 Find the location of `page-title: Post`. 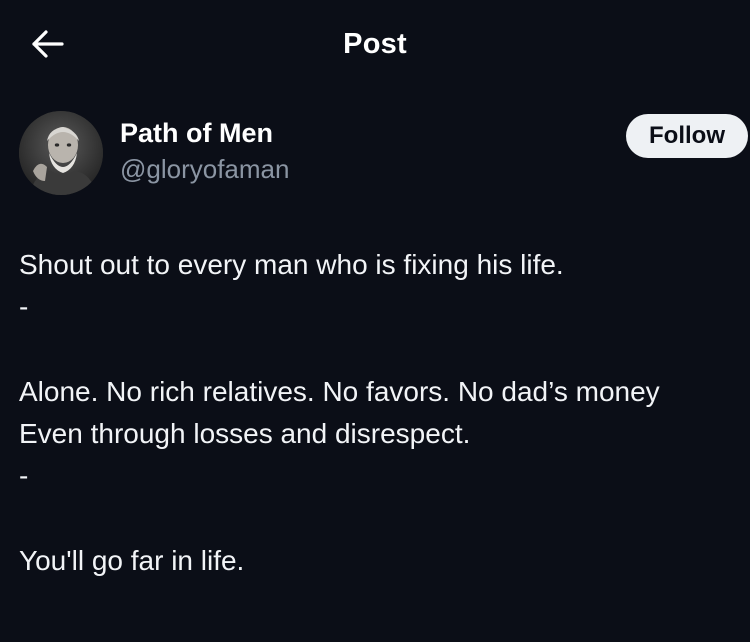

page-title: Post is located at coordinates (375, 44).